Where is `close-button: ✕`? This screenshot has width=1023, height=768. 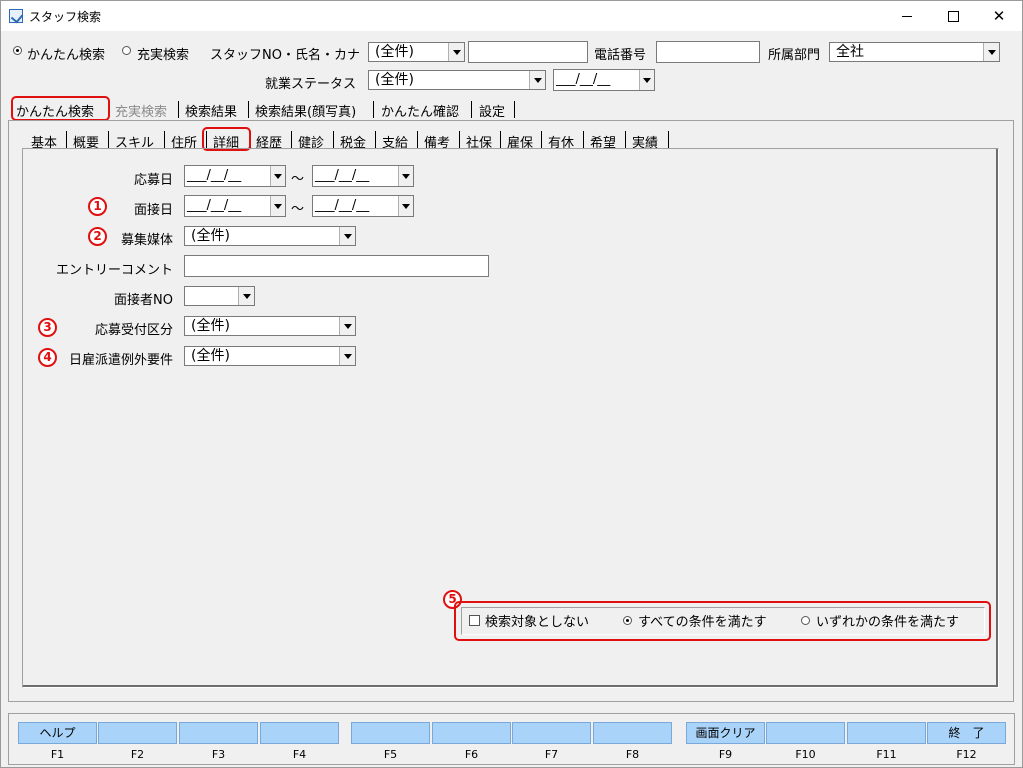
close-button: ✕ is located at coordinates (999, 16).